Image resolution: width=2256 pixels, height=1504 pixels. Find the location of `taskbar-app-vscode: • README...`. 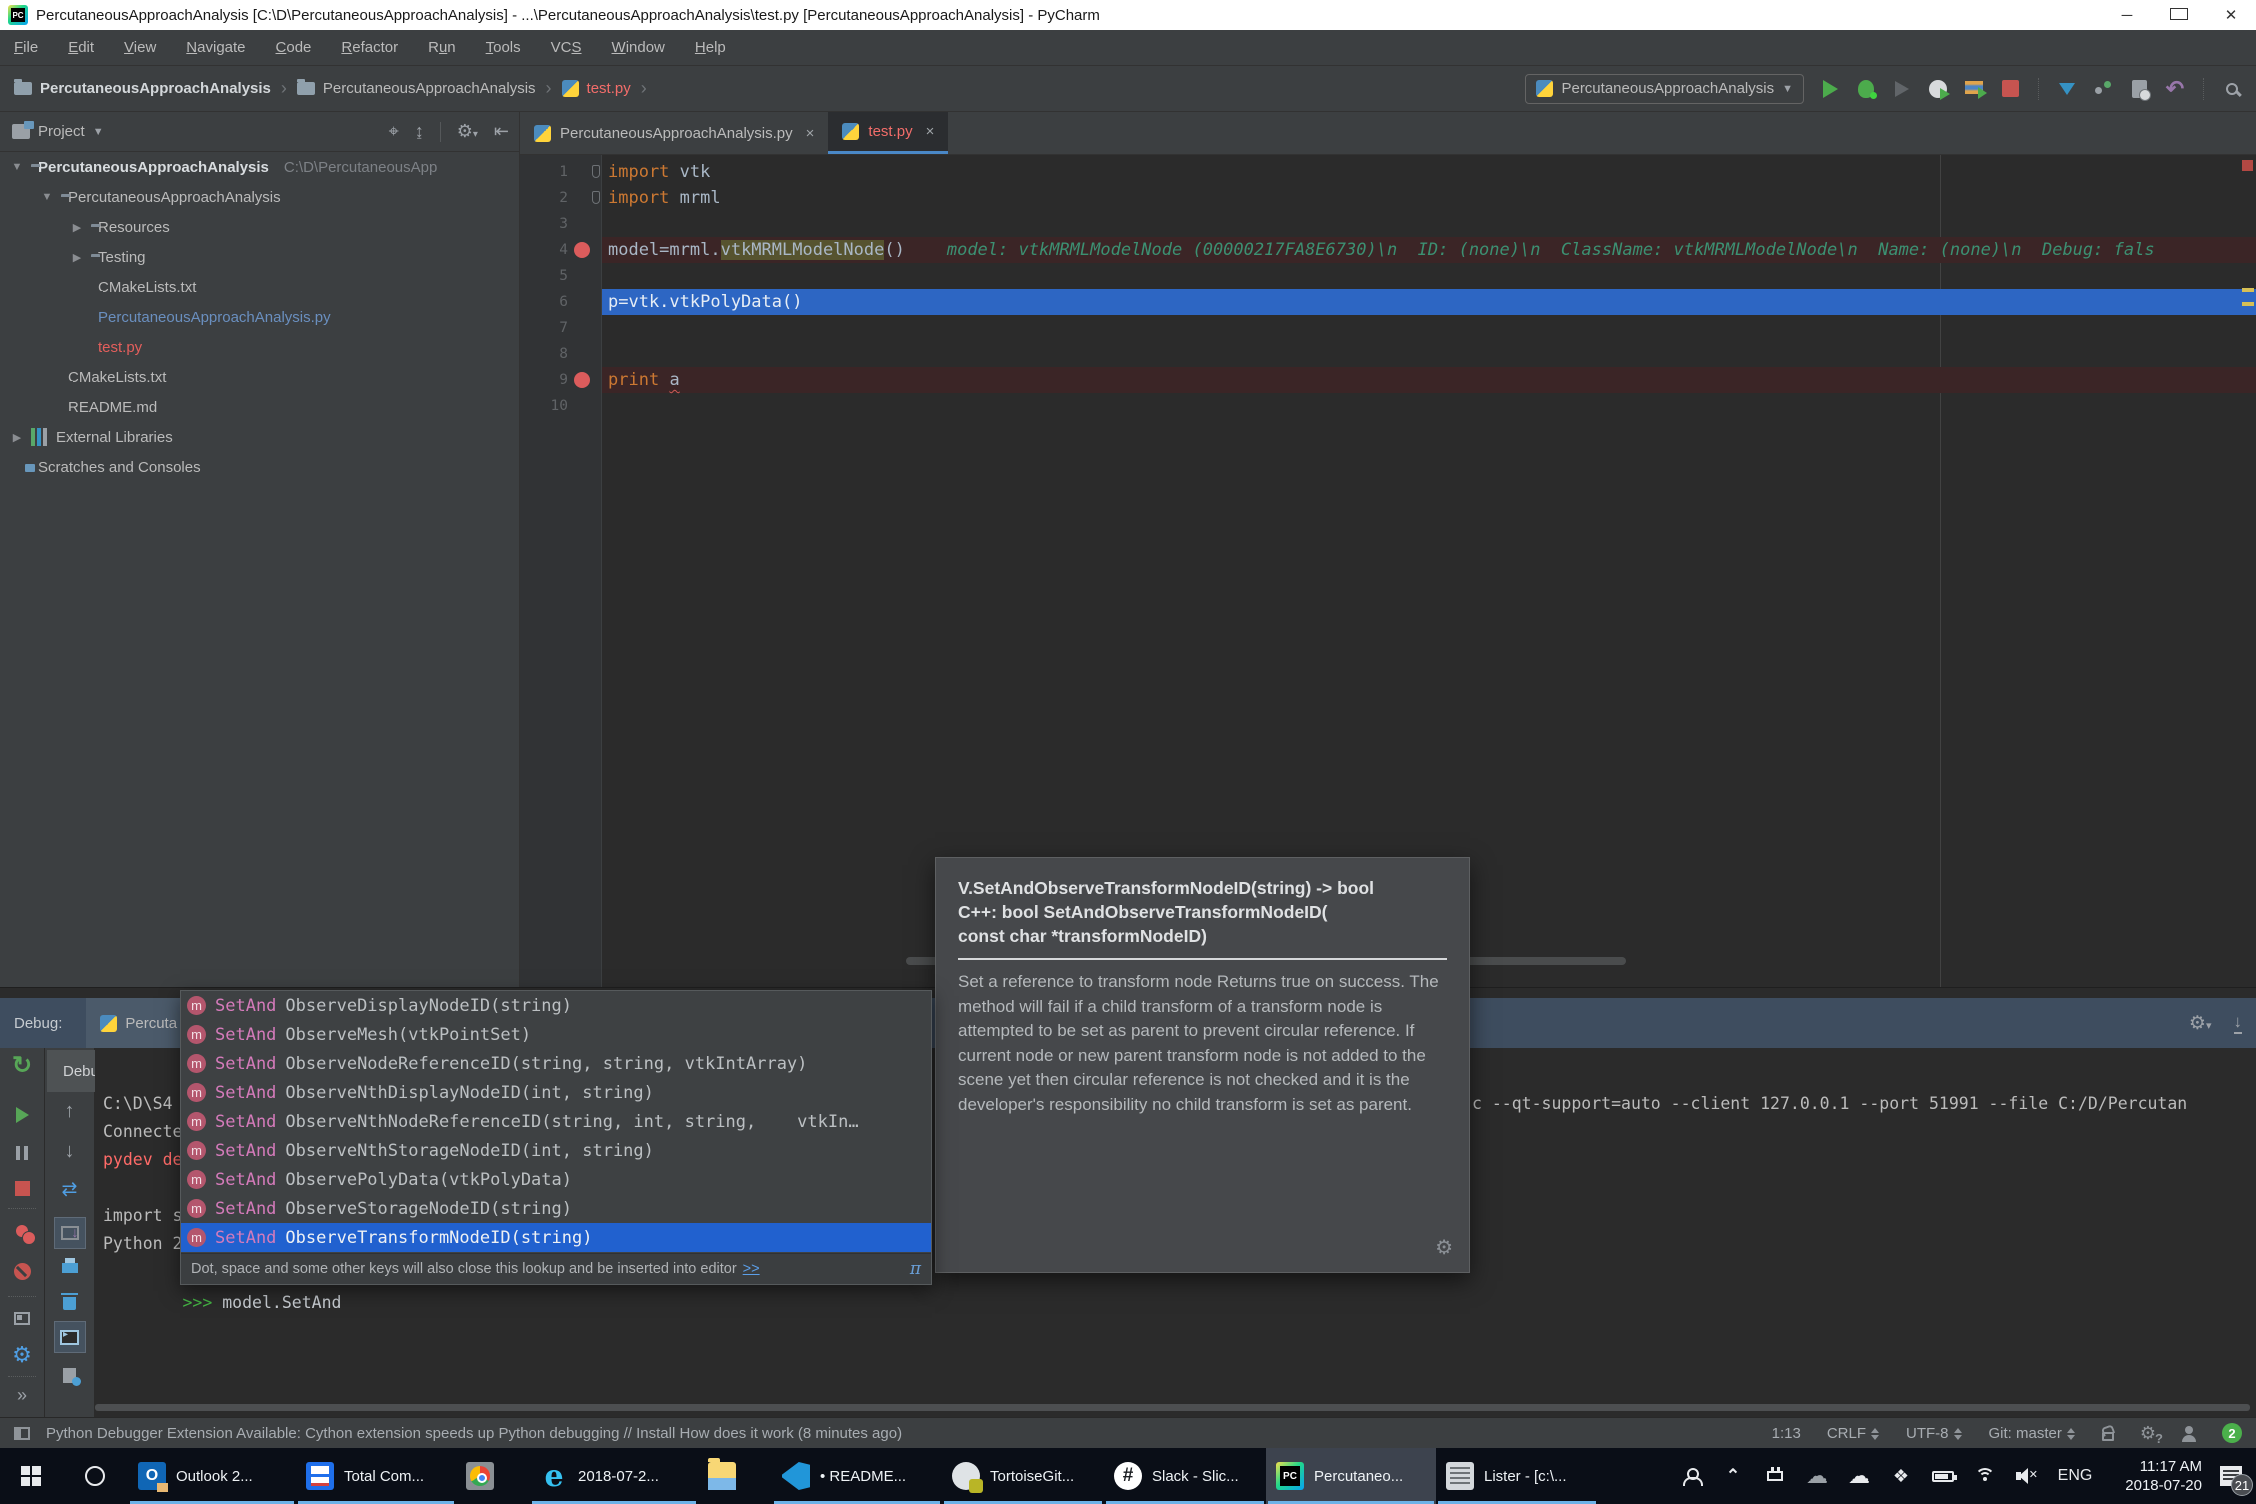

taskbar-app-vscode: • README... is located at coordinates (857, 1476).